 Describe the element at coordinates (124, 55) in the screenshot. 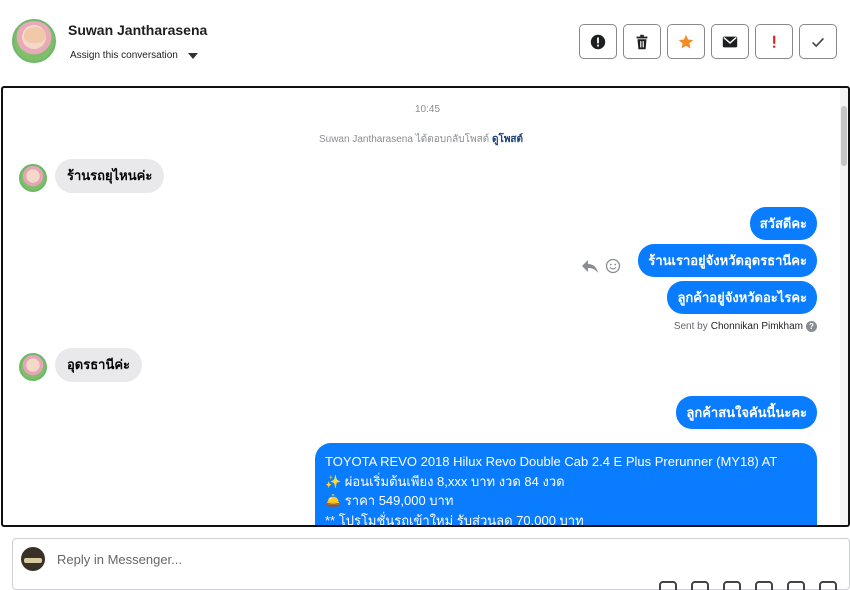

I see `assign-label: Assign this conversation` at that location.